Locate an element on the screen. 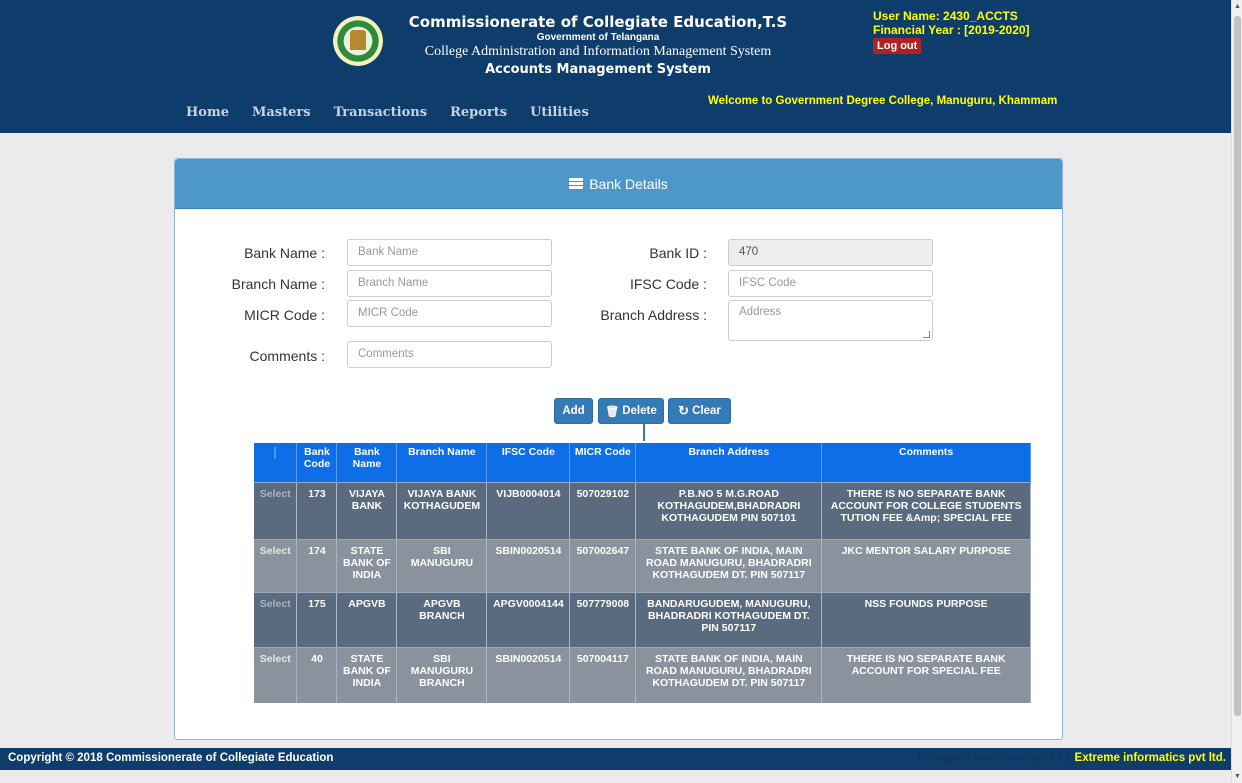 The width and height of the screenshot is (1242, 783). comments-label: Comments : is located at coordinates (287, 356).